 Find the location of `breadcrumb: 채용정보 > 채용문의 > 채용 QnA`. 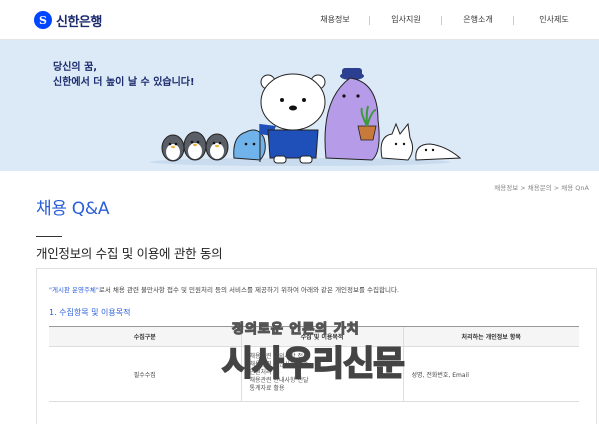

breadcrumb: 채용정보 > 채용문의 > 채용 QnA is located at coordinates (541, 187).